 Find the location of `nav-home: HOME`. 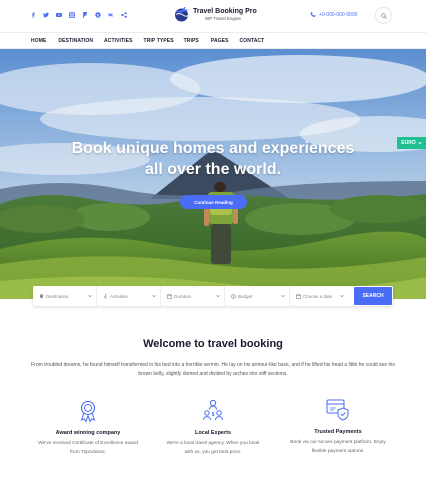

nav-home: HOME is located at coordinates (38, 41).